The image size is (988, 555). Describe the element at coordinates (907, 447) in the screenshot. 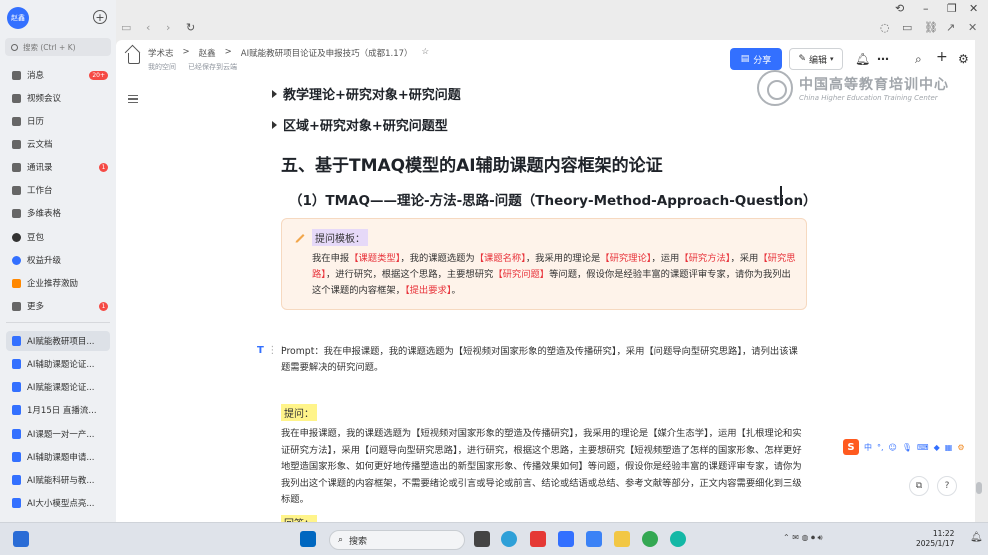

I see `mic-icon: 🎙︎` at that location.